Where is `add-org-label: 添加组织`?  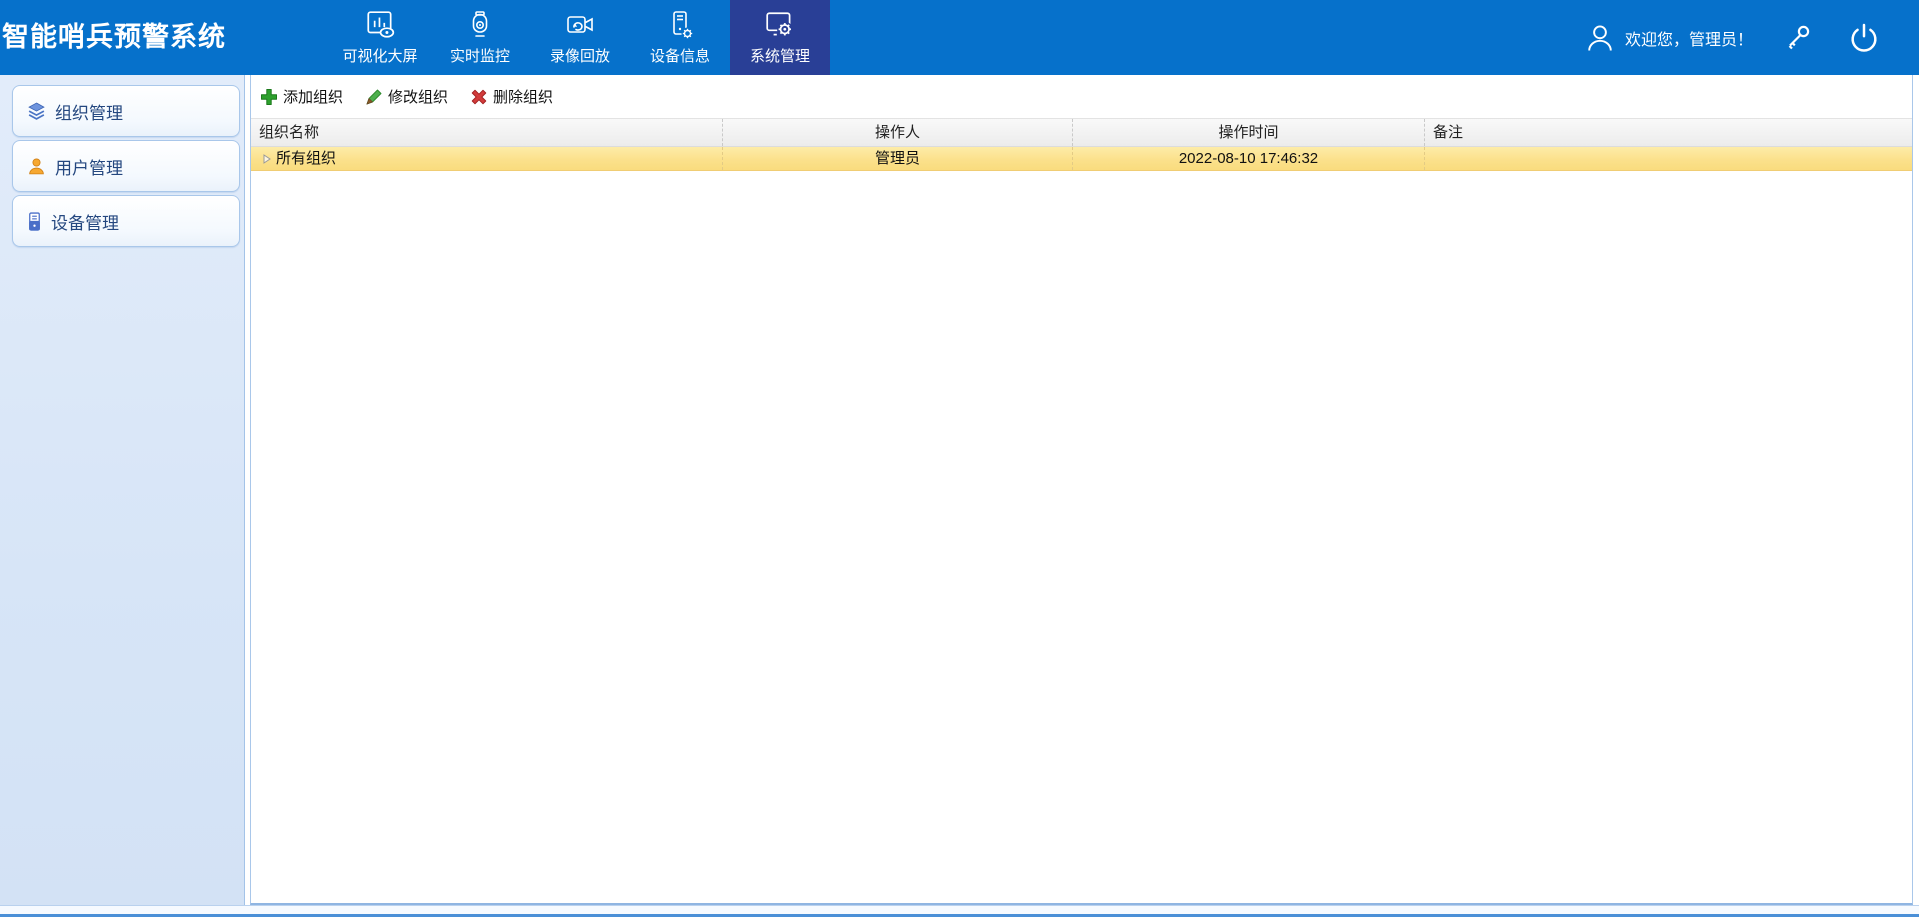 add-org-label: 添加组织 is located at coordinates (313, 97).